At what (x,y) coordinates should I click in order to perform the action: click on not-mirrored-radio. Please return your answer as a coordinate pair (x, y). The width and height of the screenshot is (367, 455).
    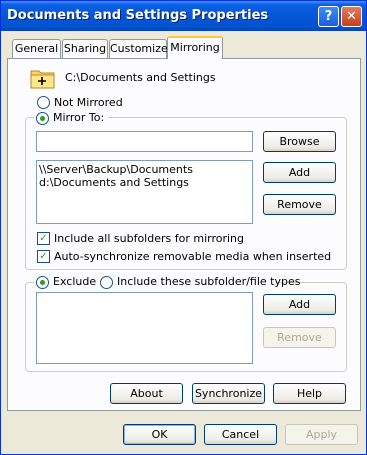
    Looking at the image, I should click on (43, 102).